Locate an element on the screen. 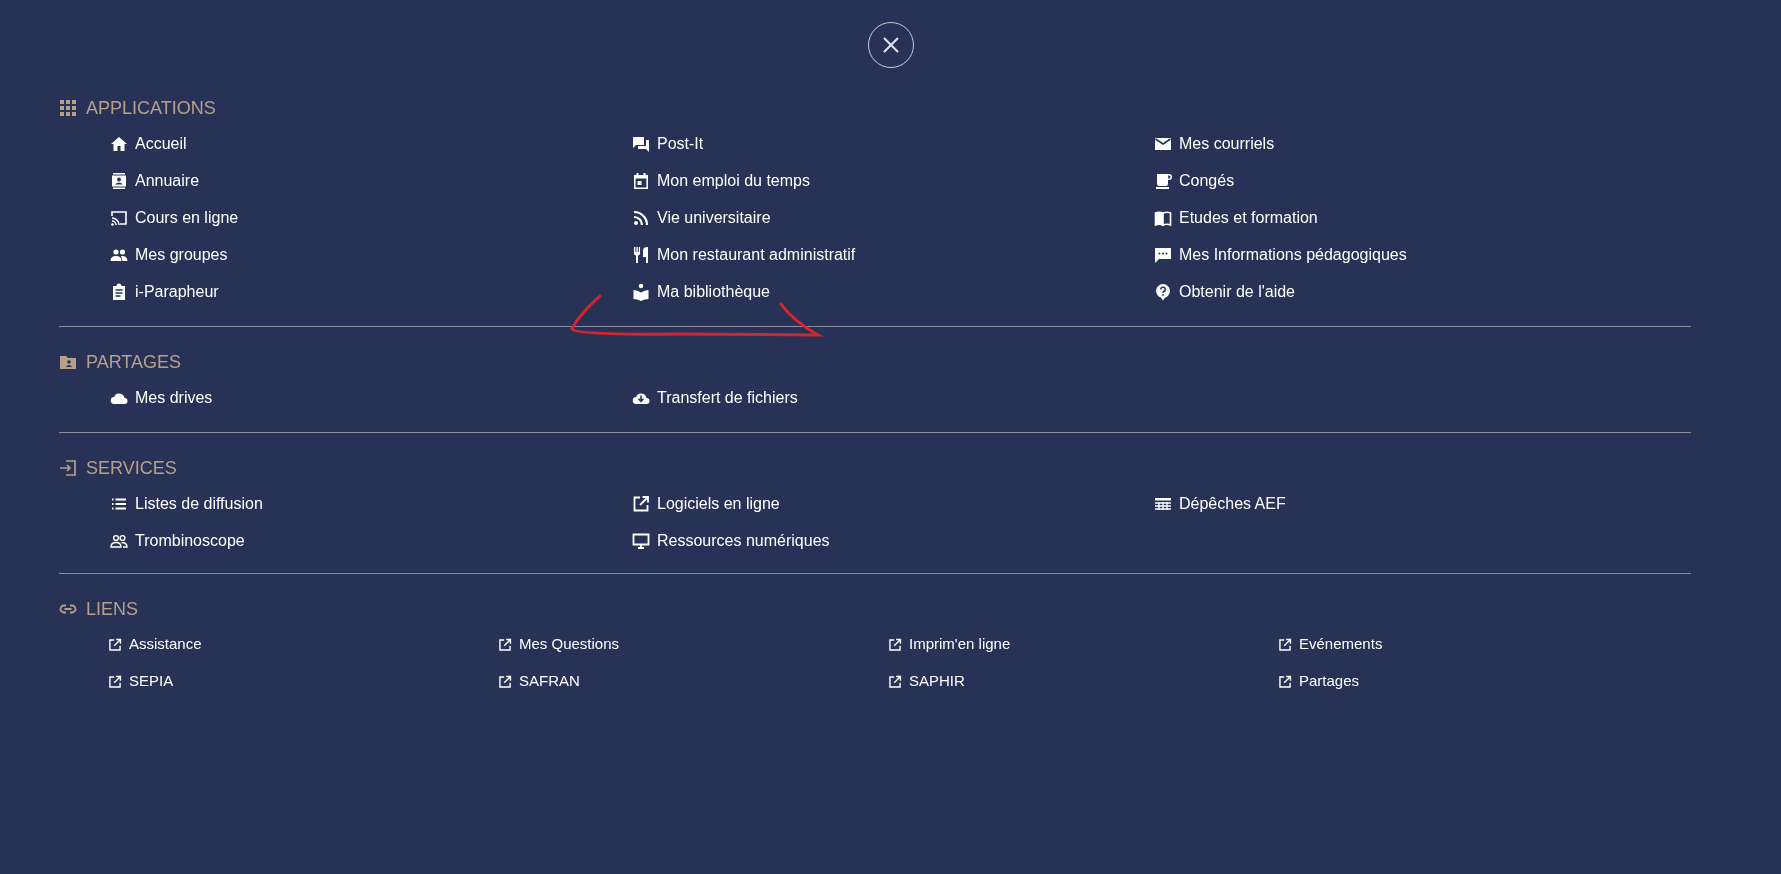 This screenshot has height=874, width=1781. menu-link: Mes groupes is located at coordinates (169, 254).